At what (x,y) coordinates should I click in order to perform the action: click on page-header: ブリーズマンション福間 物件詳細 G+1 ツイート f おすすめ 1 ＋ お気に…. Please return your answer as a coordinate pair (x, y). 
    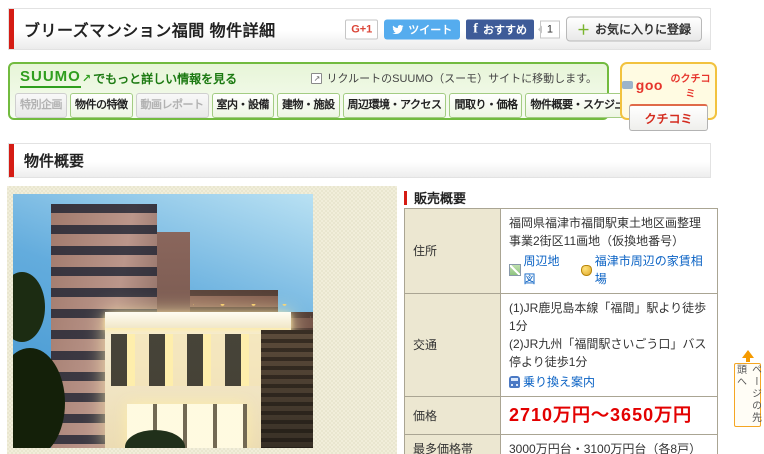
    Looking at the image, I should click on (359, 29).